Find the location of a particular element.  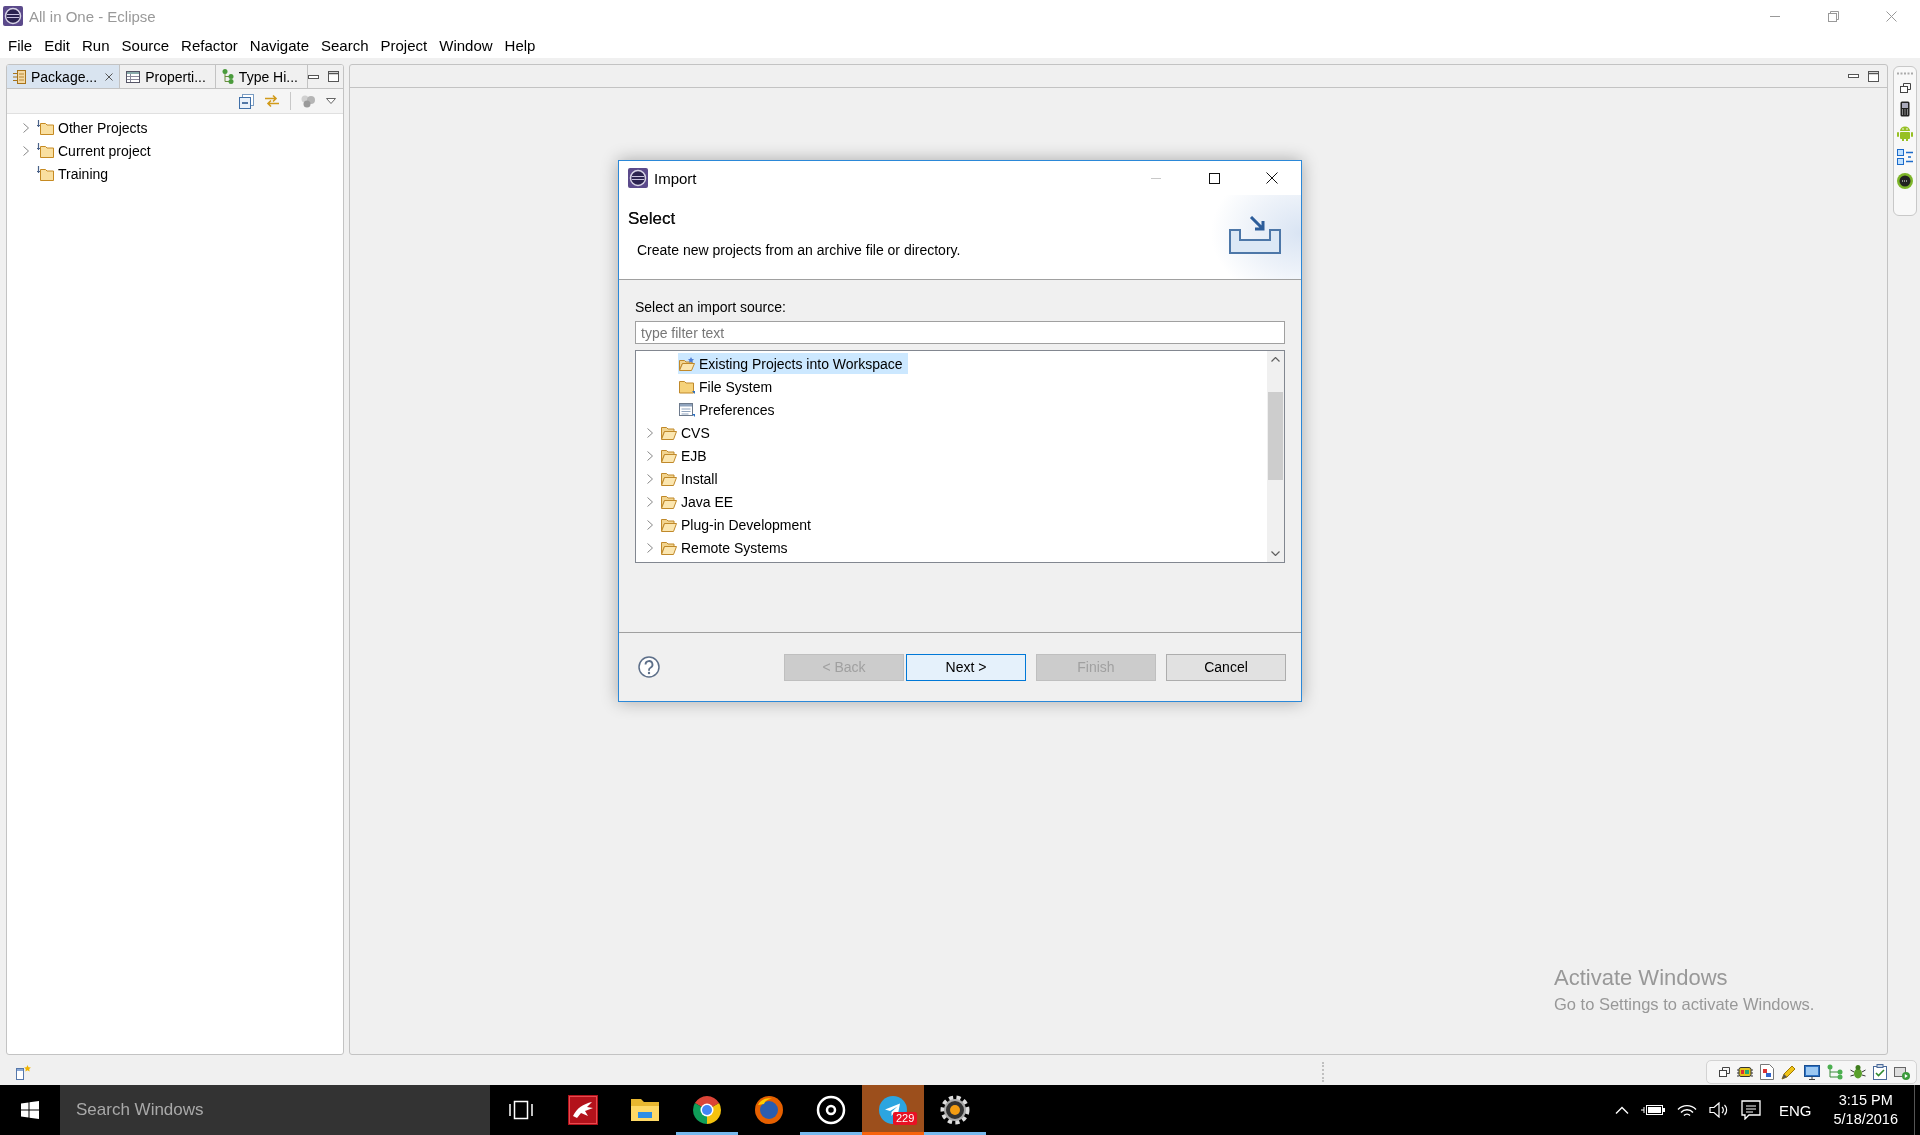

view-menu-icon is located at coordinates (331, 101).